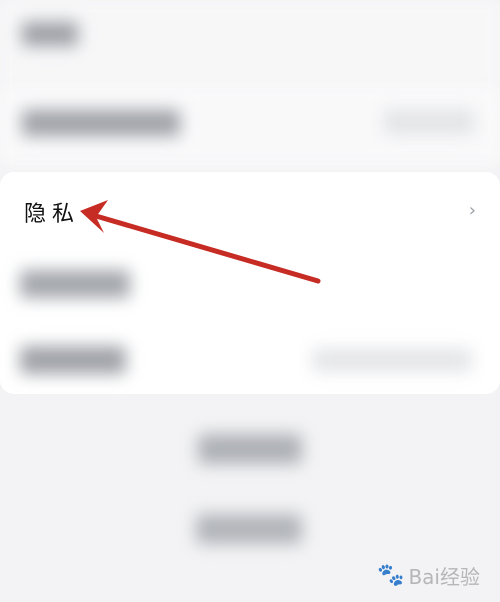  Describe the element at coordinates (50, 34) in the screenshot. I see `blurred-section-title` at that location.